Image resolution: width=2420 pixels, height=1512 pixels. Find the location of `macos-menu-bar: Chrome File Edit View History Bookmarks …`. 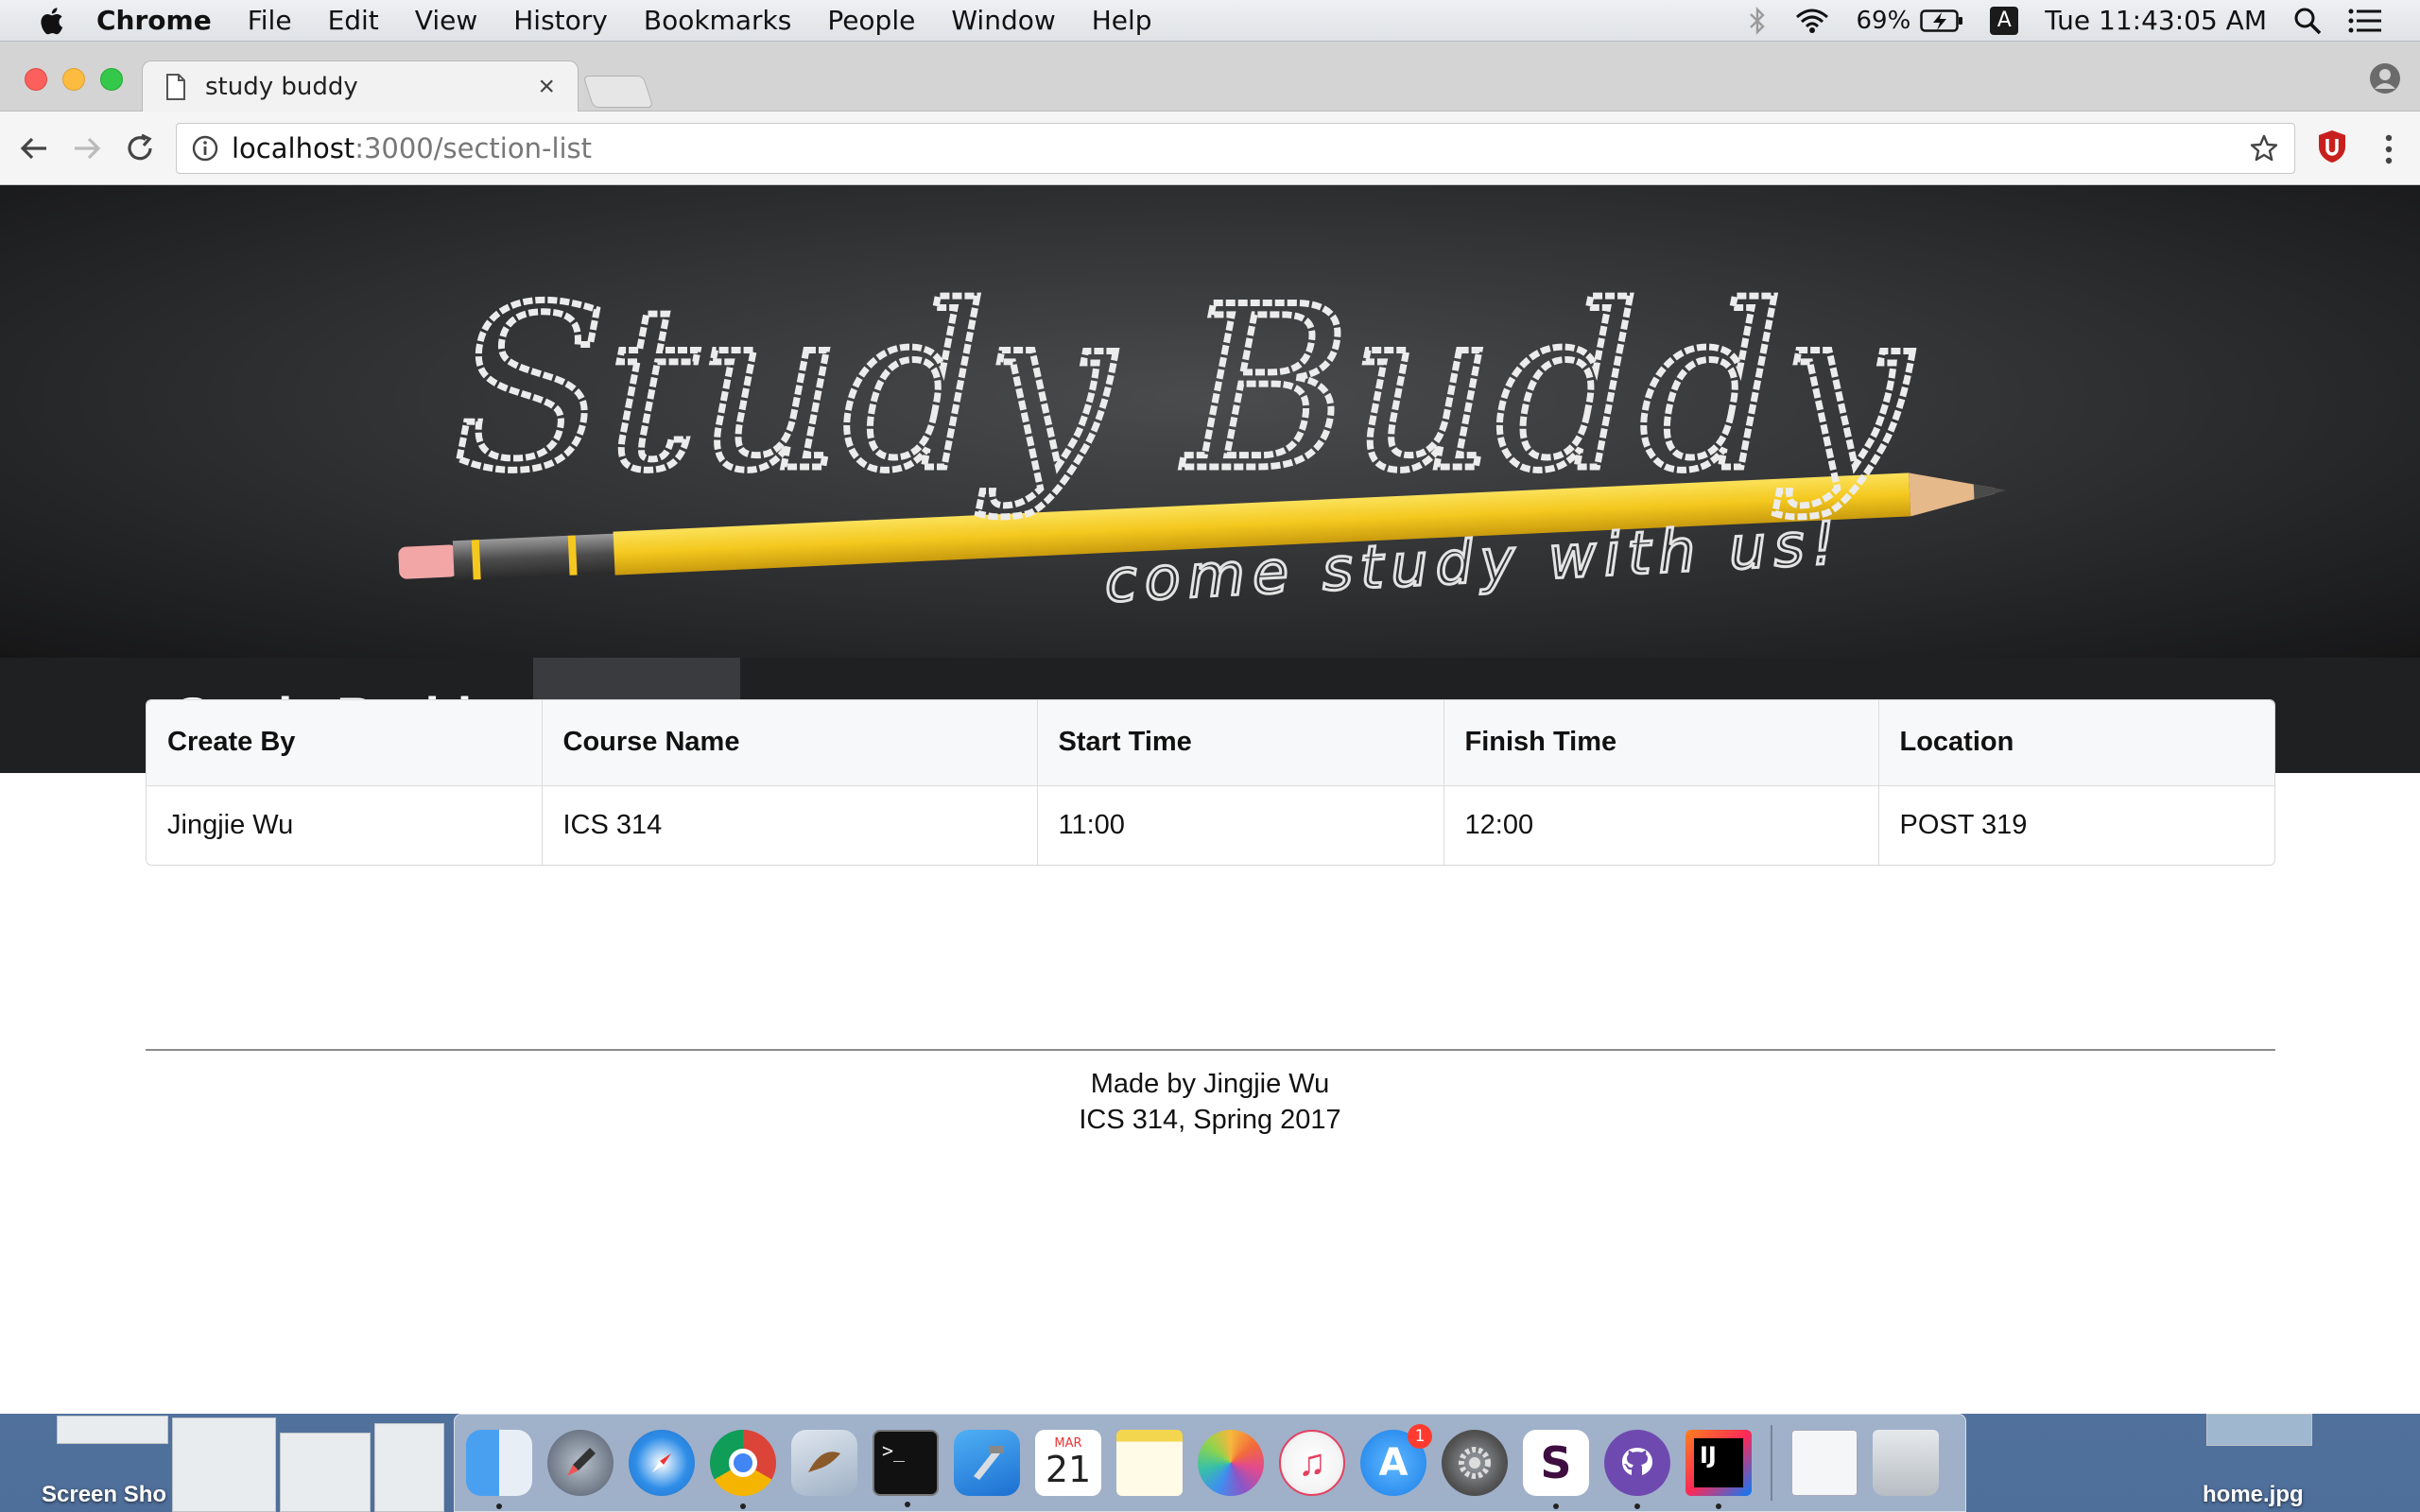

macos-menu-bar: Chrome File Edit View History Bookmarks … is located at coordinates (1210, 21).